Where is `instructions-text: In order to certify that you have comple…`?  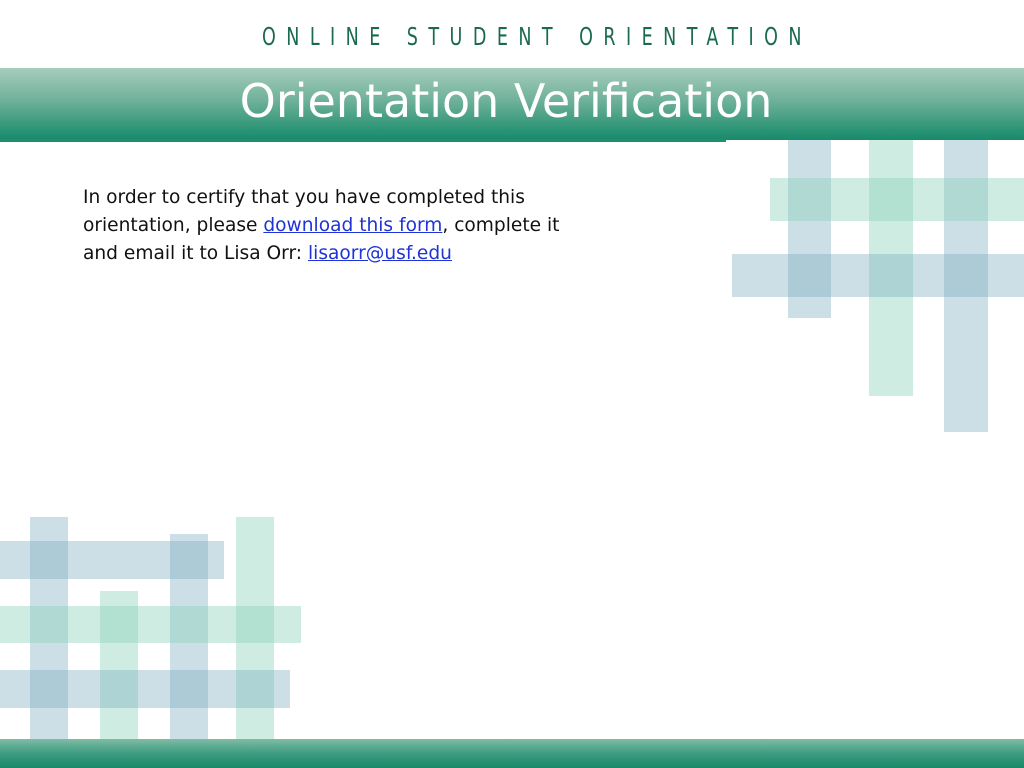
instructions-text: In order to certify that you have comple… is located at coordinates (333, 226).